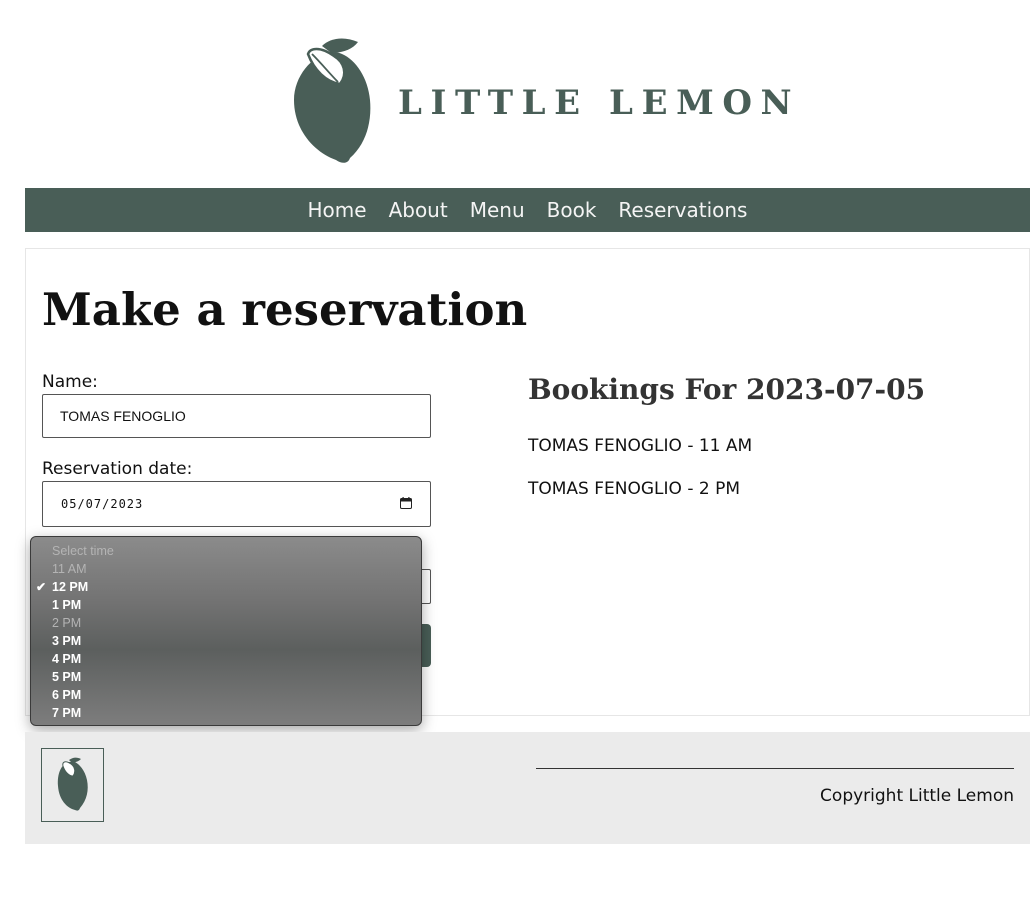  Describe the element at coordinates (70, 587) in the screenshot. I see `time-option-label: 12 PM` at that location.